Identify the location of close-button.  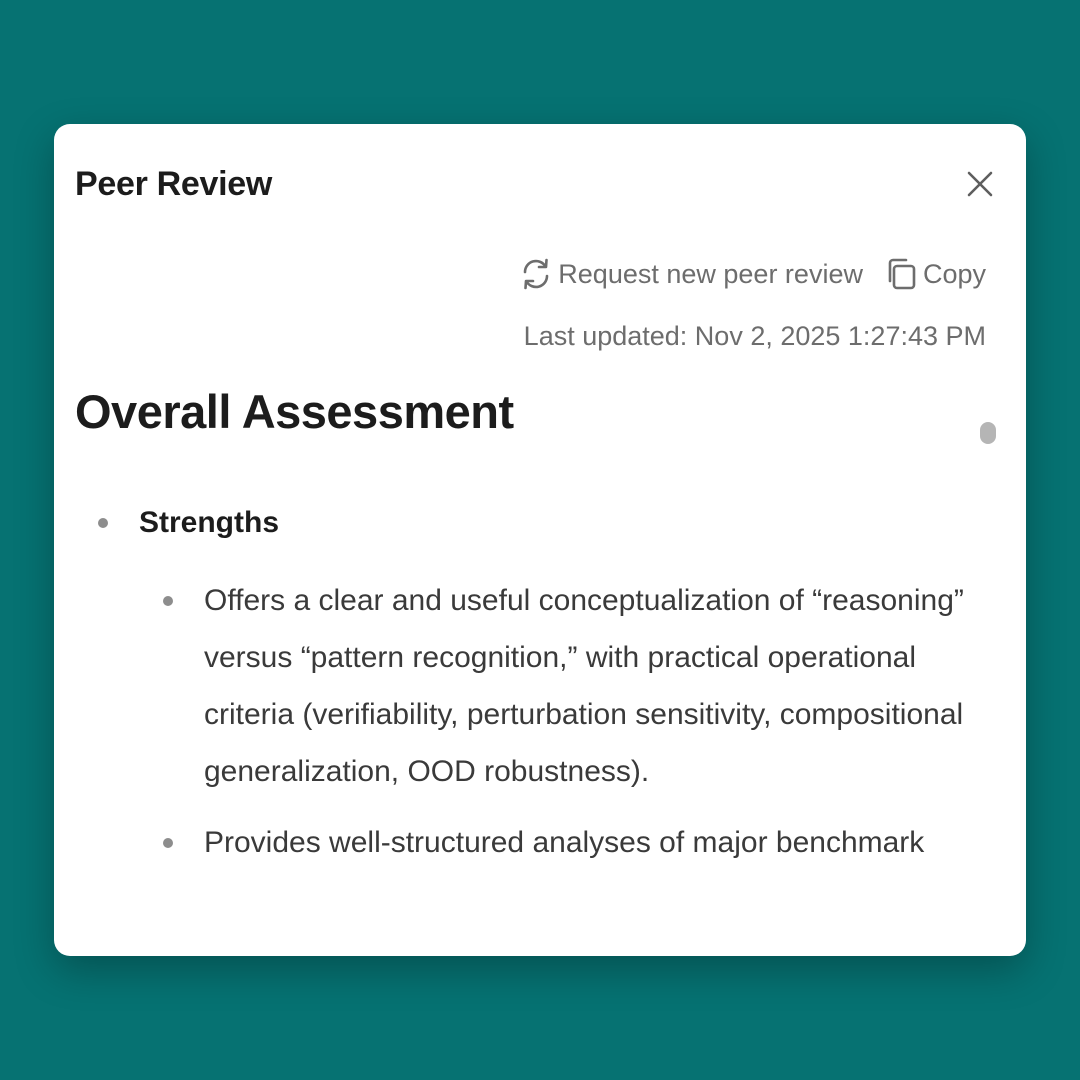
(980, 184).